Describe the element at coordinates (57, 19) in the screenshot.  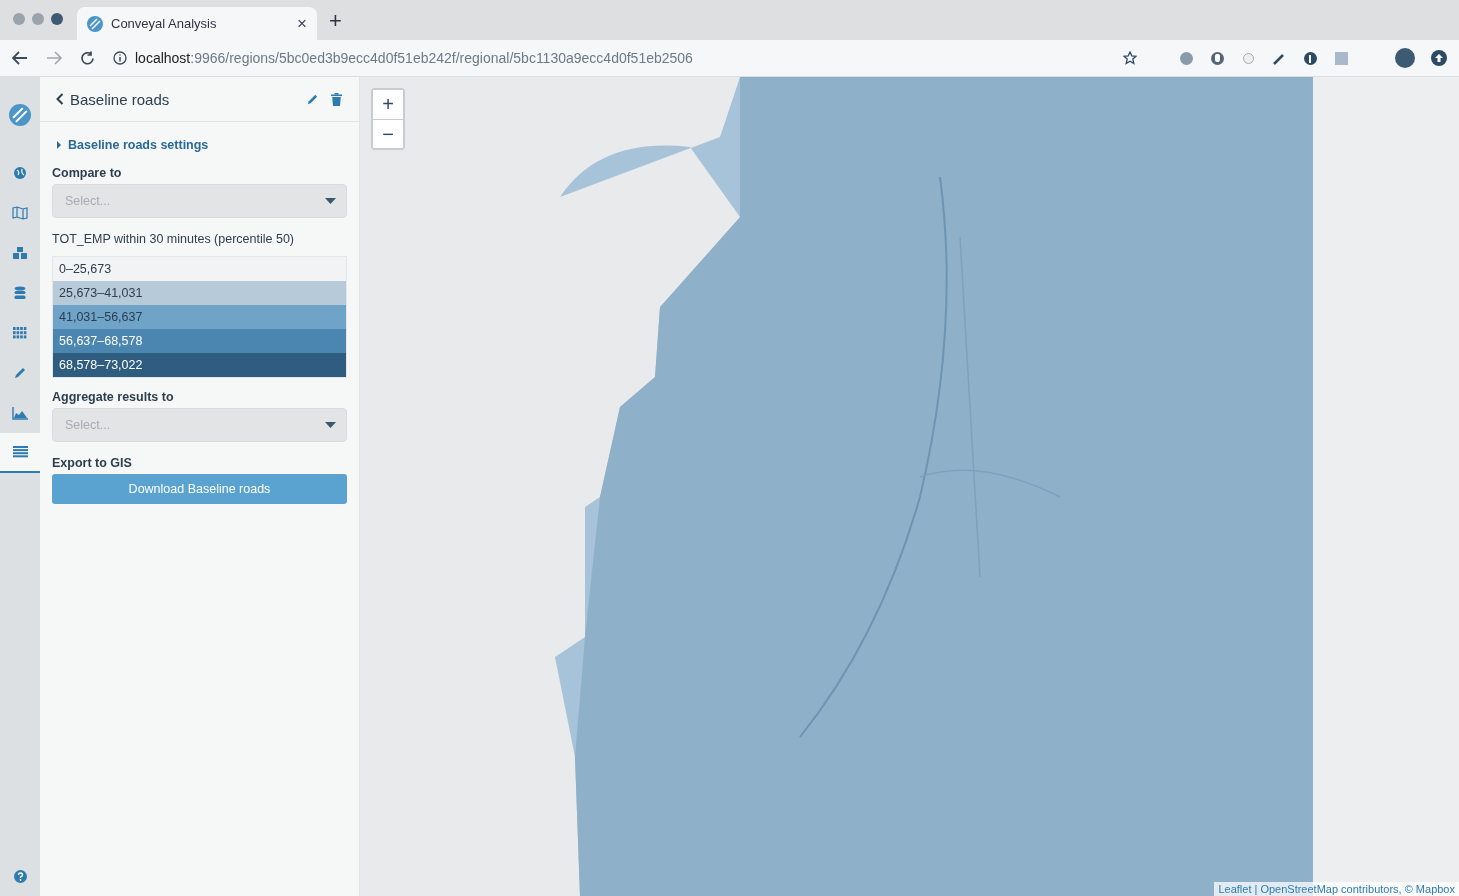
I see `window-control` at that location.